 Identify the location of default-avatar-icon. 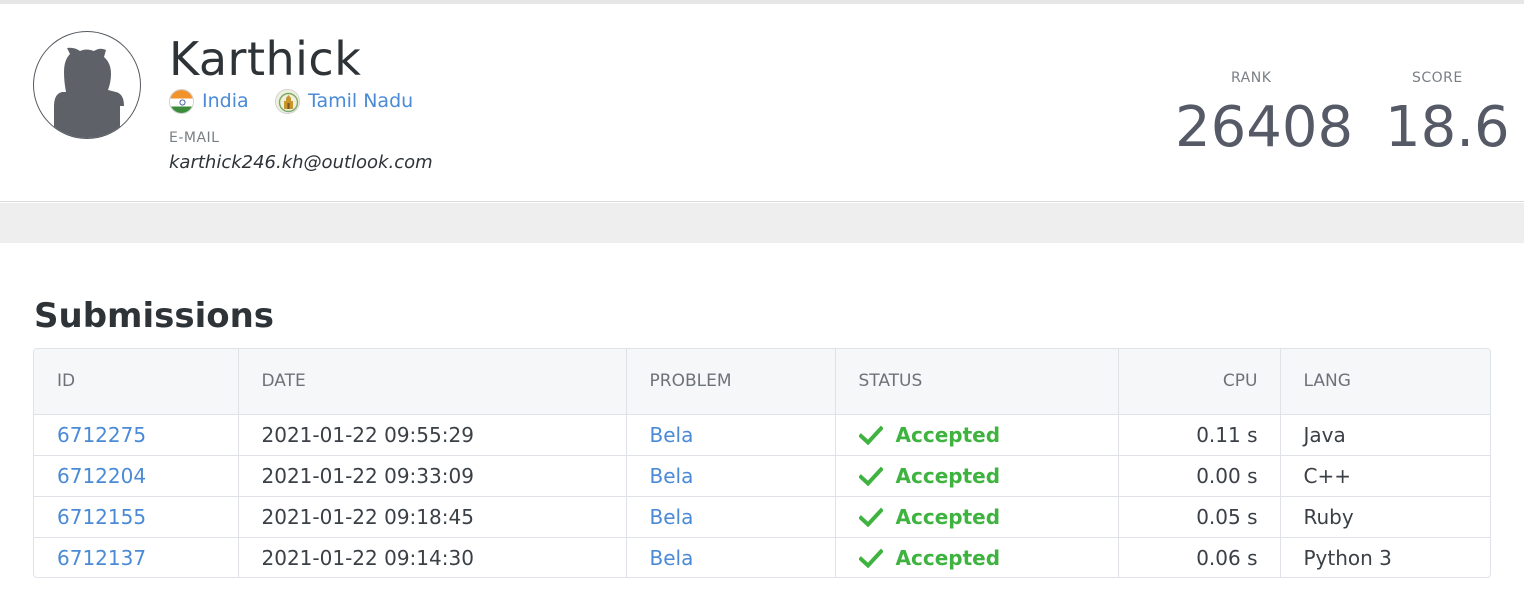
(87, 85).